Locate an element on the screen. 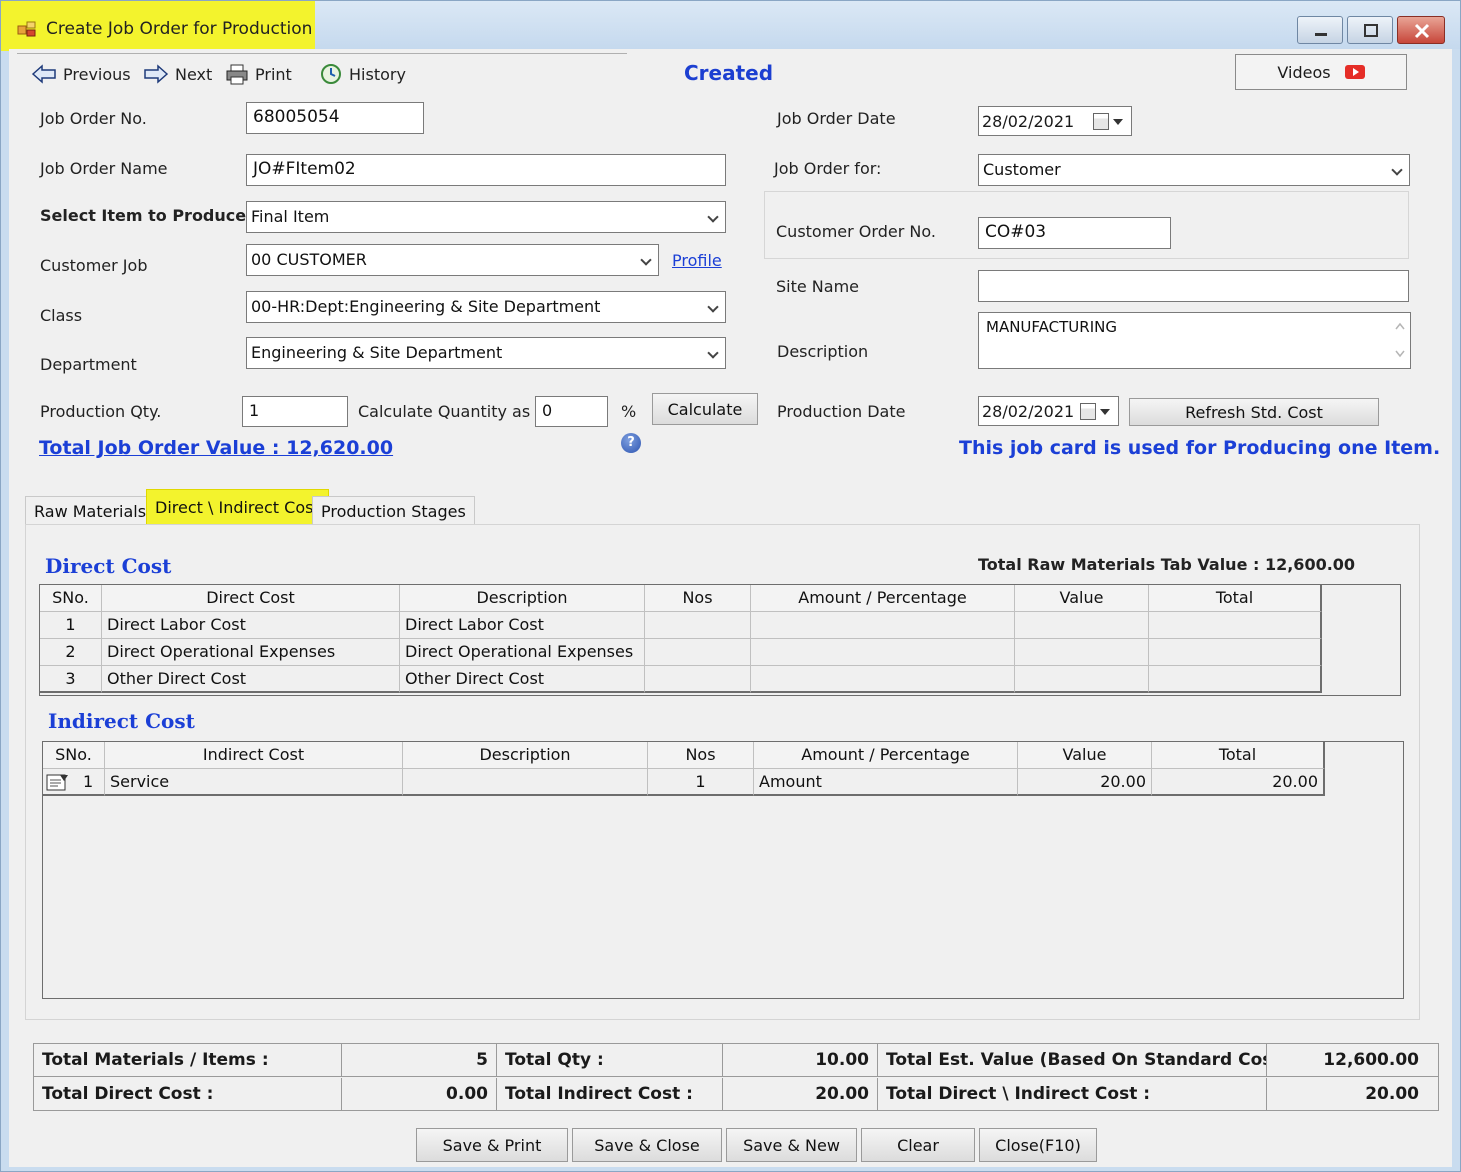  direct-cost-title: Direct Cost is located at coordinates (108, 566).